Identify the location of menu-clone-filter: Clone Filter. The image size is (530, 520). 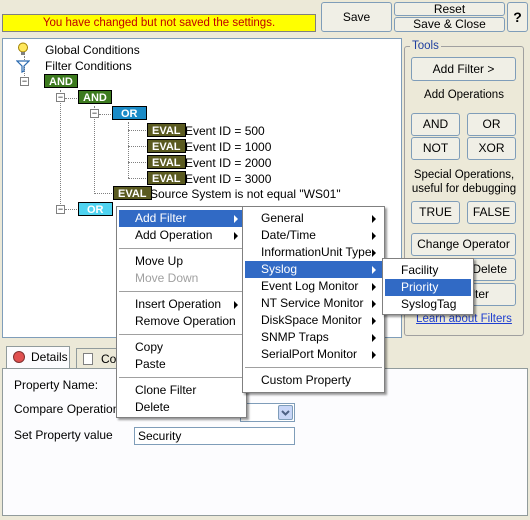
(181, 390).